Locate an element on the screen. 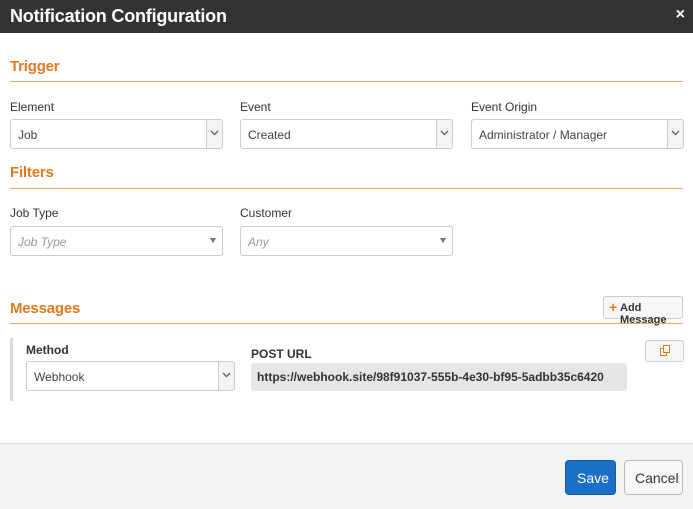  element-select: Job is located at coordinates (116, 134).